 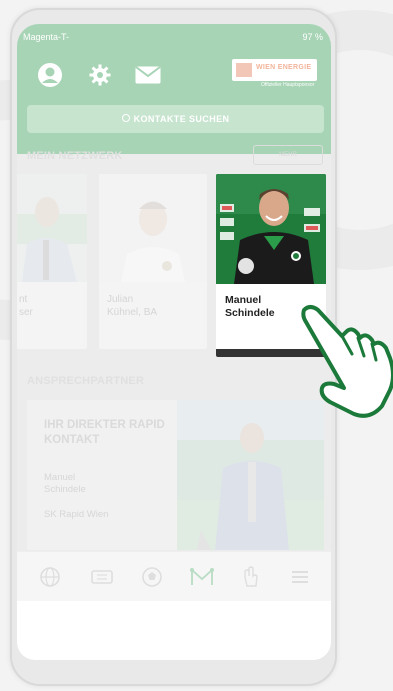 I want to click on battery-label: 97 %, so click(x=312, y=37).